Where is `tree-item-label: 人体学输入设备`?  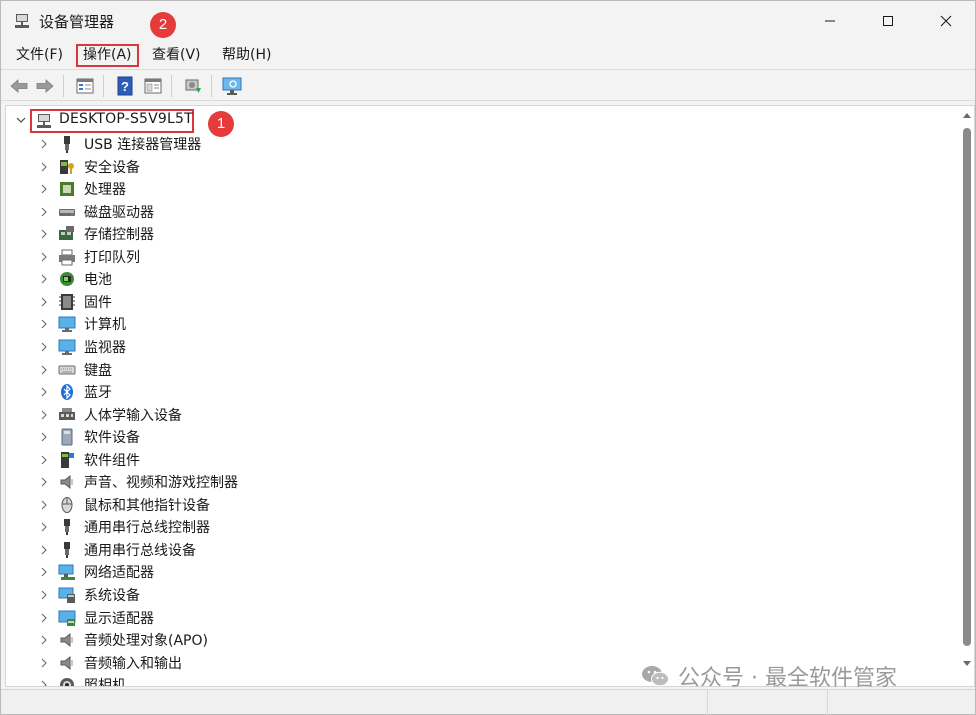
tree-item-label: 人体学输入设备 is located at coordinates (133, 415).